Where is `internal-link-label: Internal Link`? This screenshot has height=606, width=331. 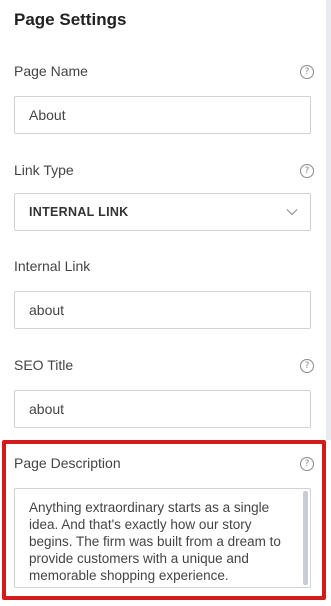 internal-link-label: Internal Link is located at coordinates (52, 266).